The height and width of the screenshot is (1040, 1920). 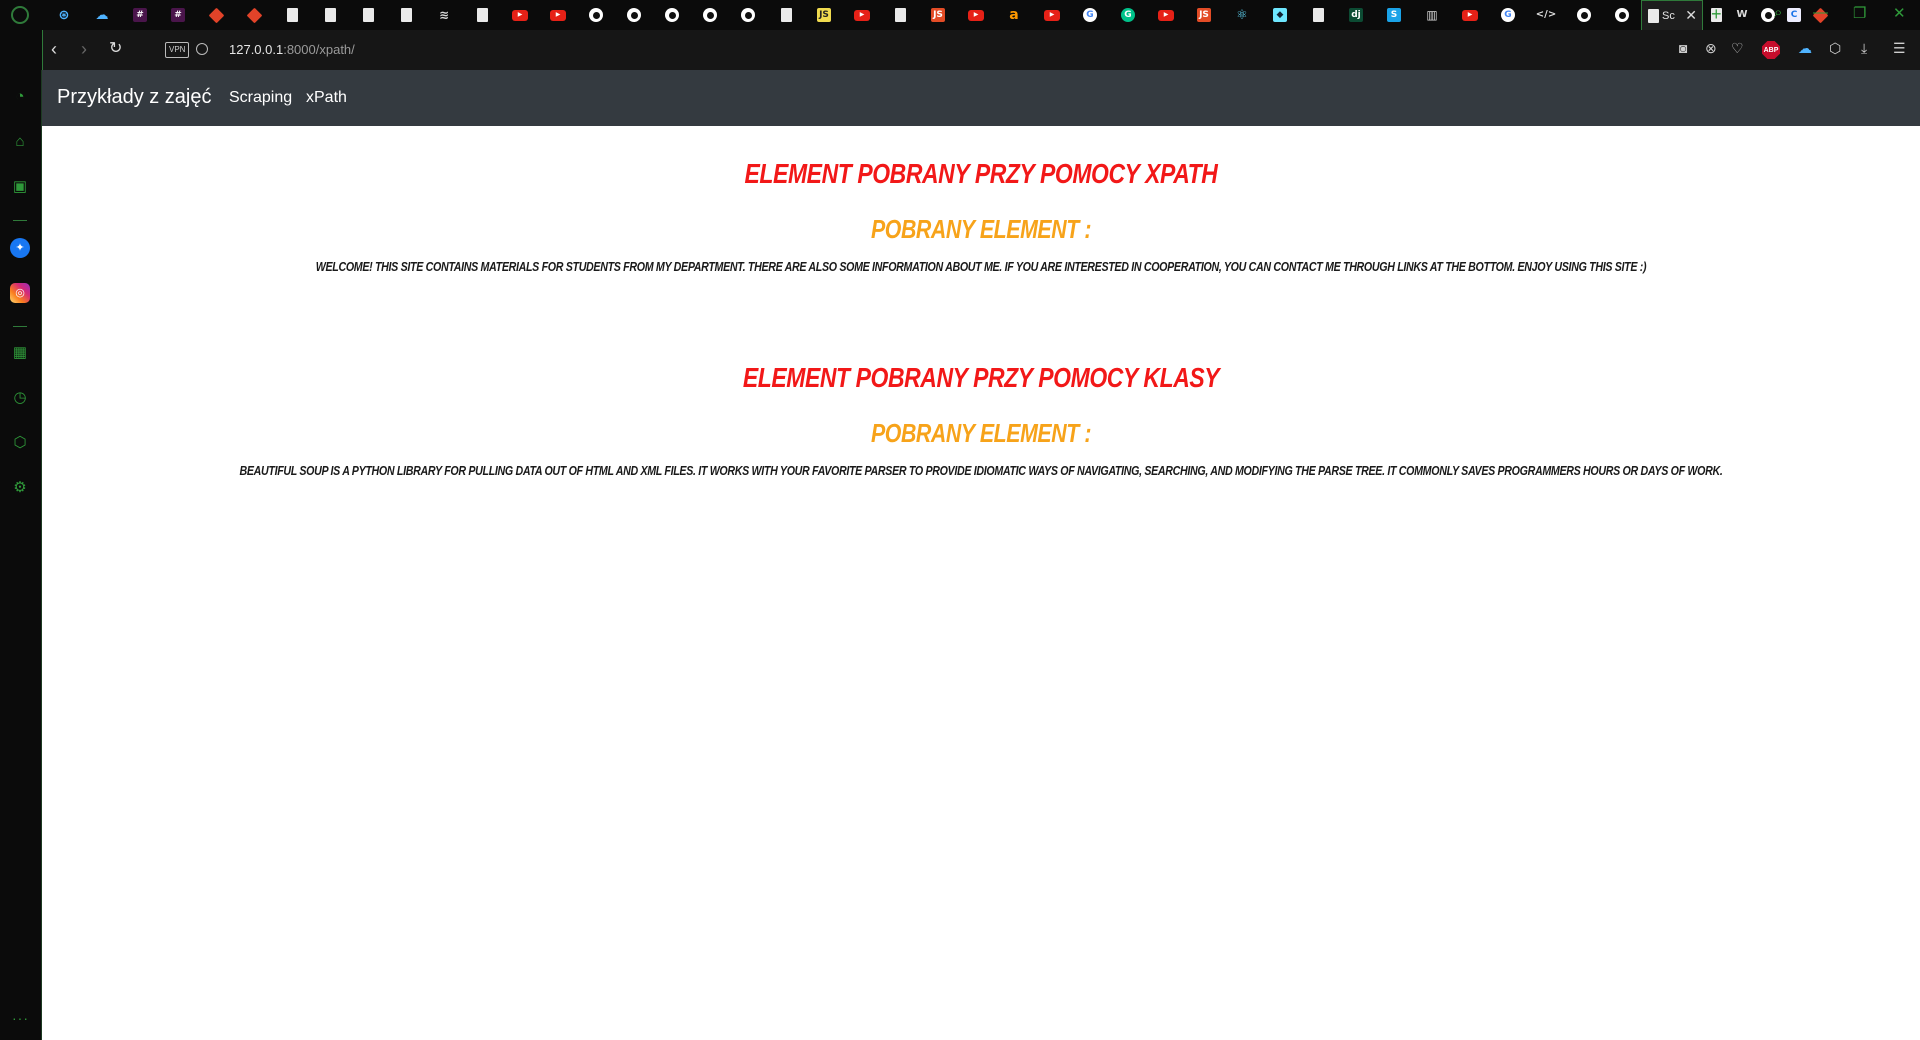 I want to click on vpn-badge: VPN, so click(x=177, y=50).